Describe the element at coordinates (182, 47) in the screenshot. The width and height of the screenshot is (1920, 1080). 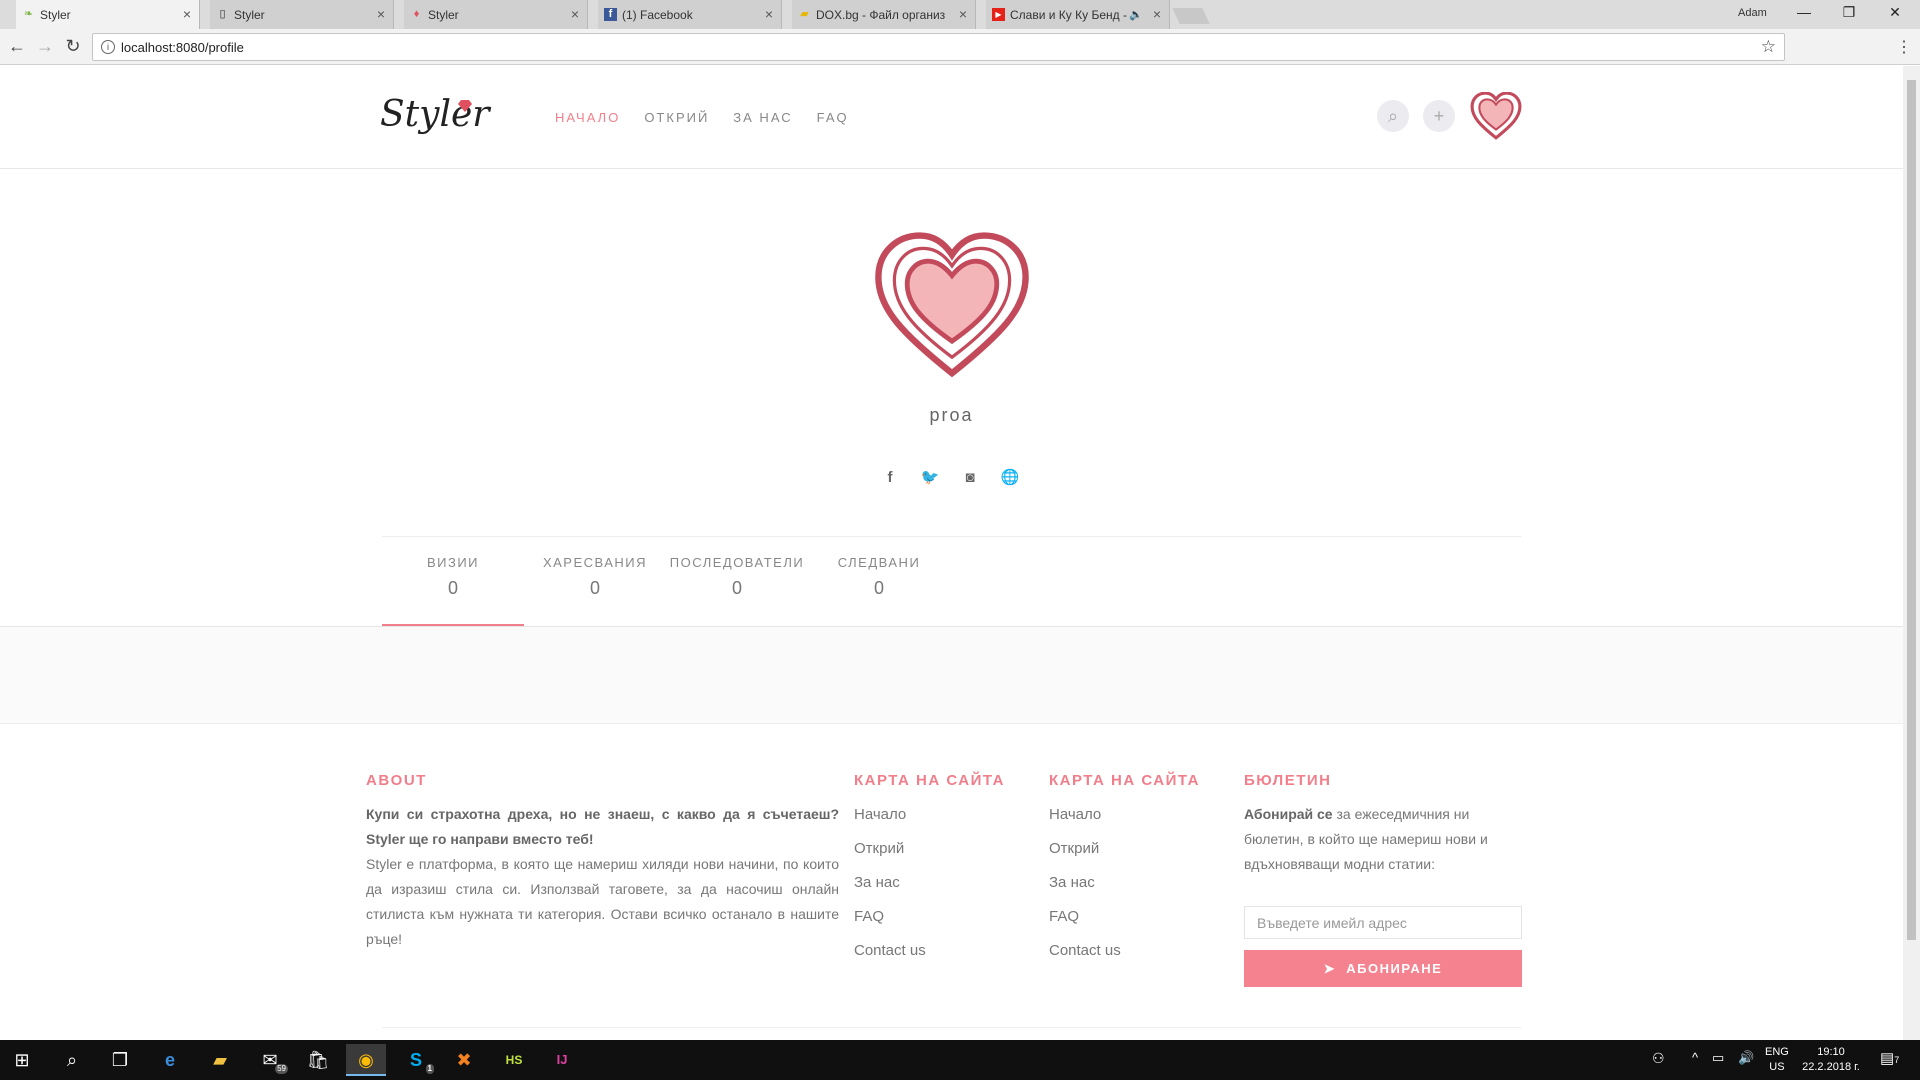
I see `url-text: localhost:8080/profile` at that location.